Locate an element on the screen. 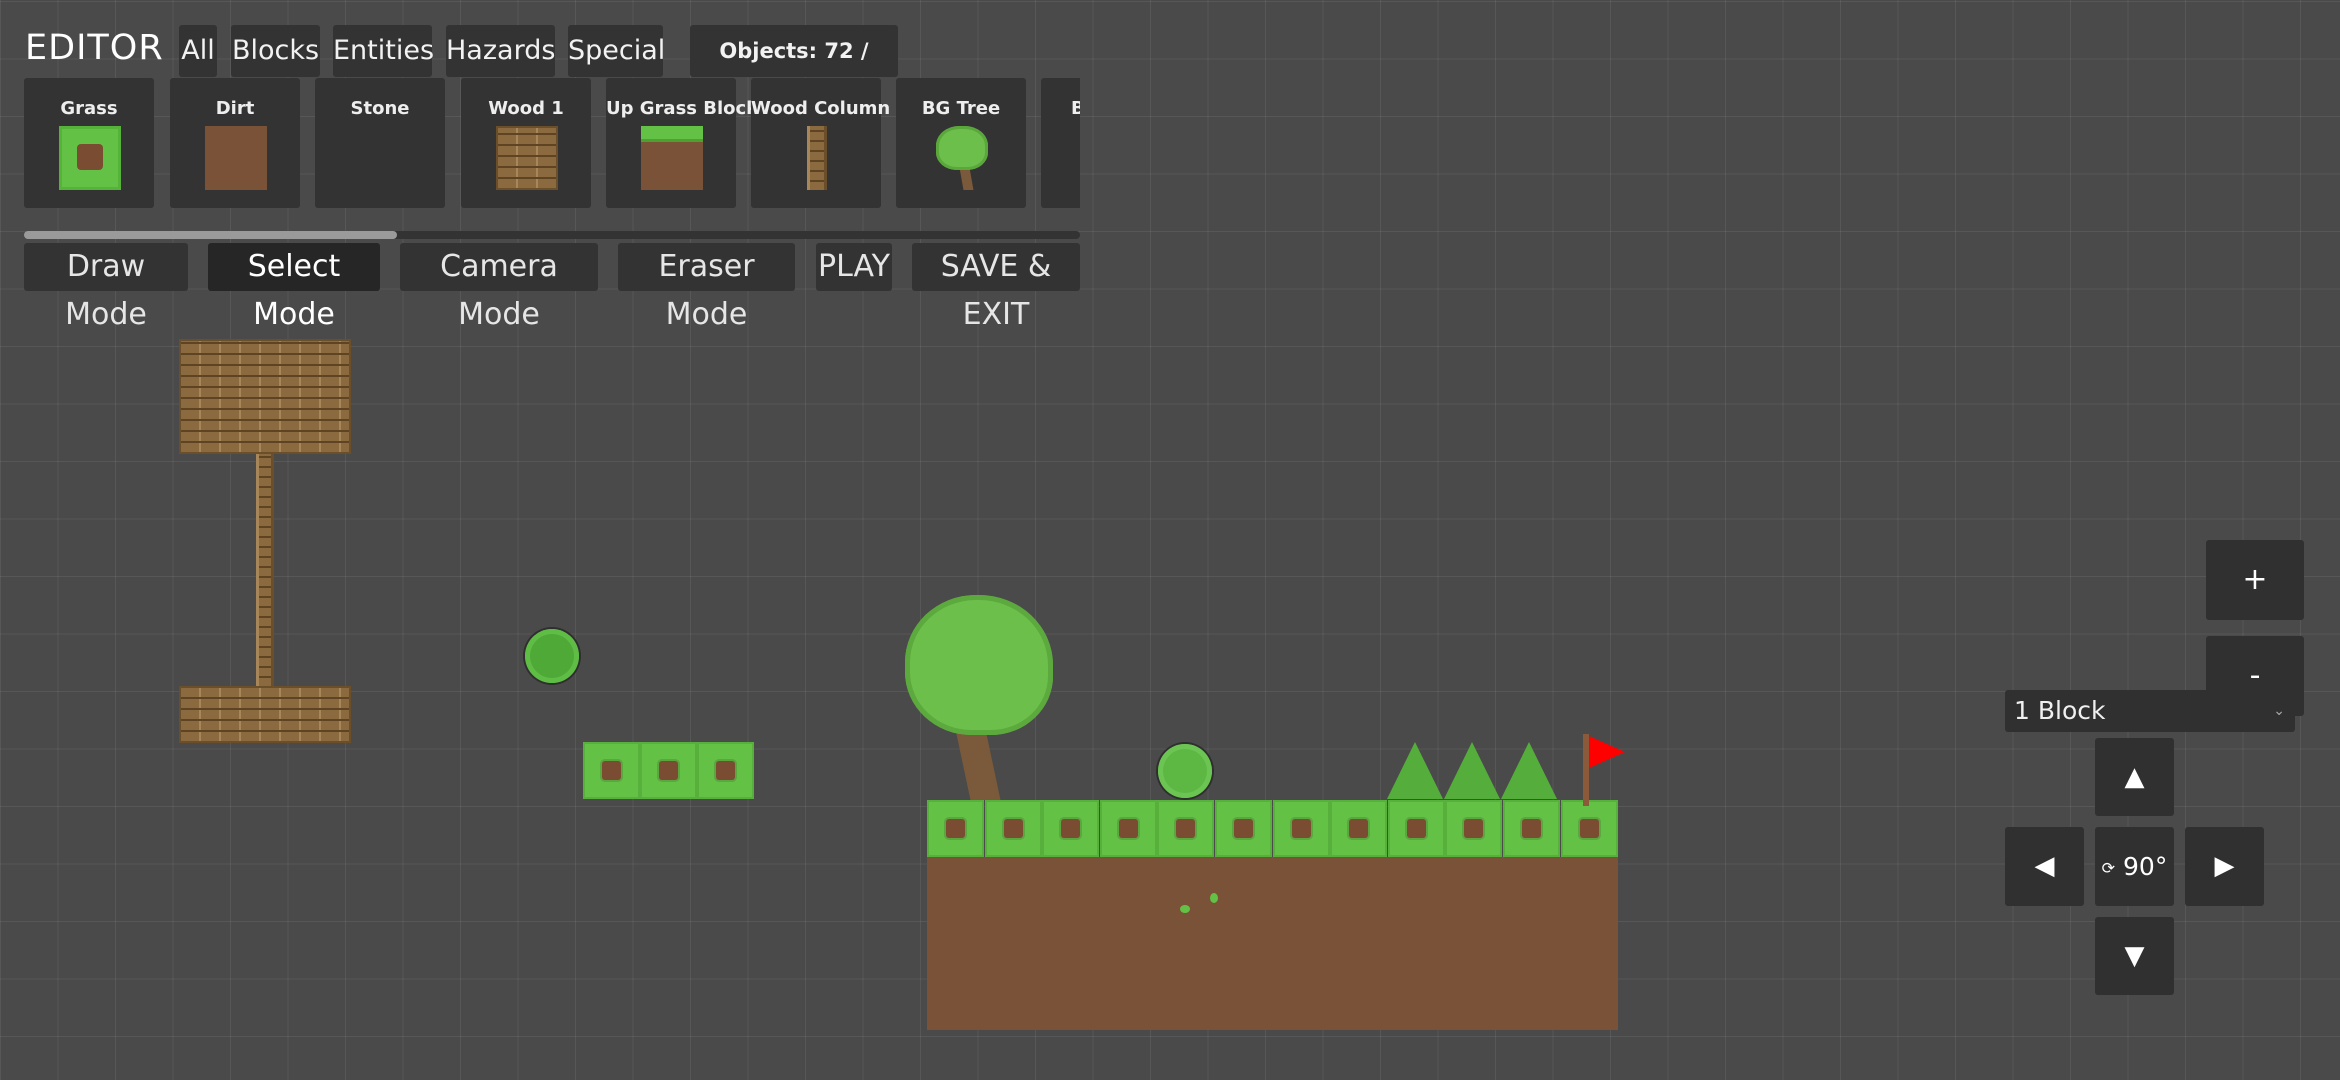  rotate-button: ⟳ 90° is located at coordinates (2134, 866).